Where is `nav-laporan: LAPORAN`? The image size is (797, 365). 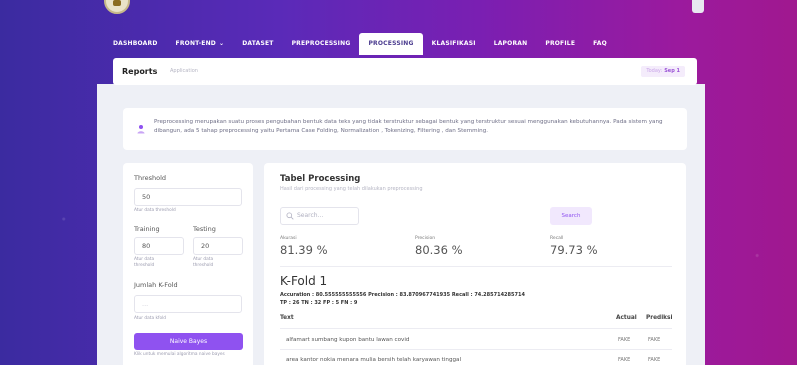 nav-laporan: LAPORAN is located at coordinates (511, 44).